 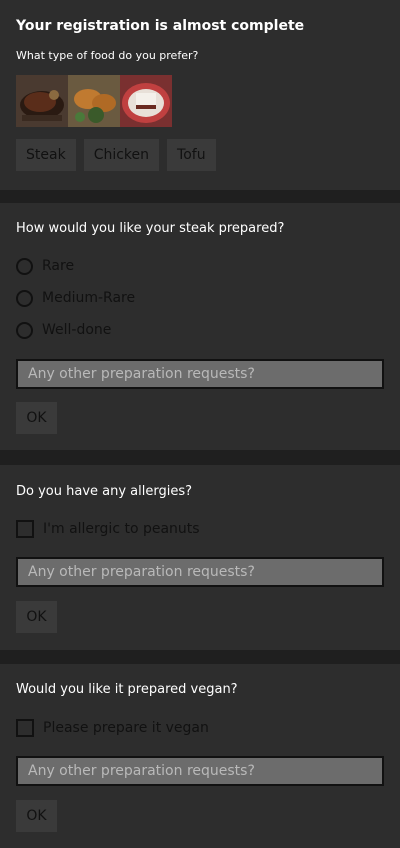 I want to click on radio-medium-rare: Medium-Rare, so click(x=75, y=298).